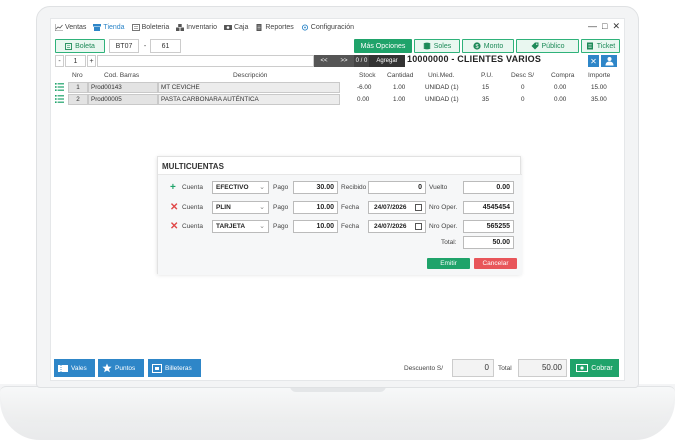 This screenshot has width=675, height=440. What do you see at coordinates (75, 61) in the screenshot?
I see `qty-input: 1` at bounding box center [75, 61].